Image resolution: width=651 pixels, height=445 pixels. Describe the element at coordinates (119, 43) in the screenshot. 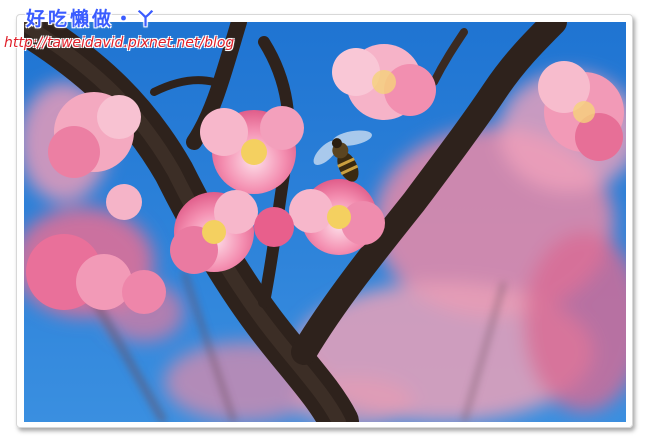

I see `watermark-url: http://taweidavid.pixnet.net/blog` at that location.